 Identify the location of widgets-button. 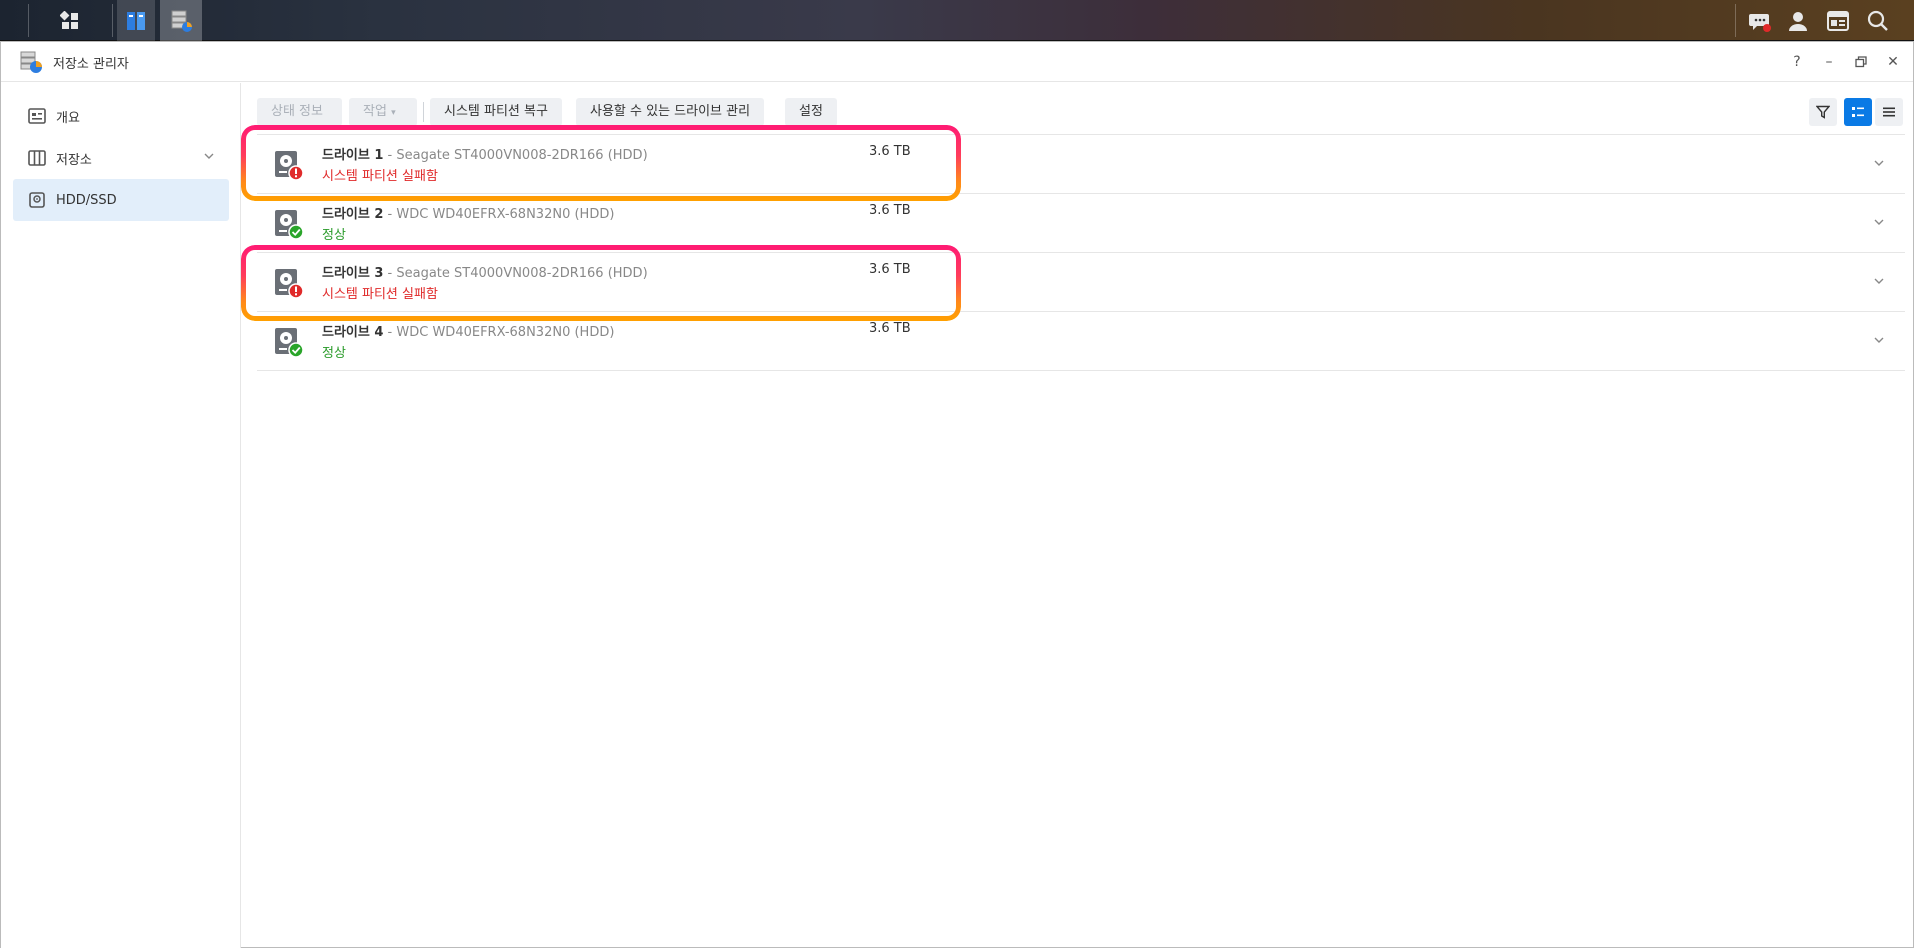
(1838, 20).